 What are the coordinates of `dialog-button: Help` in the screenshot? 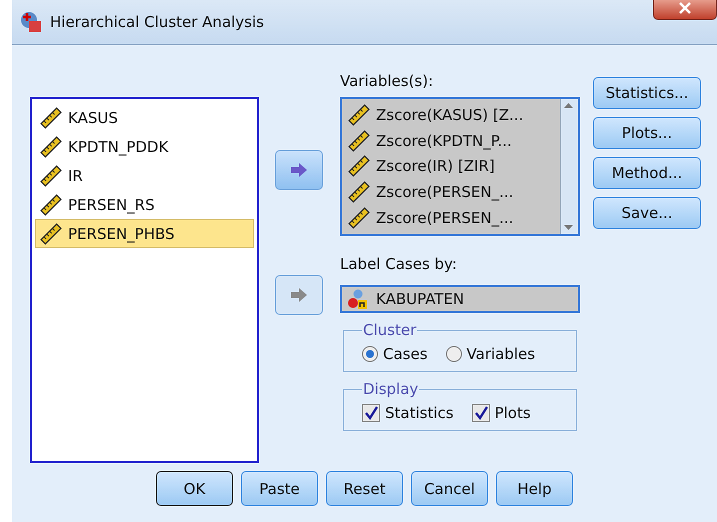 It's located at (534, 488).